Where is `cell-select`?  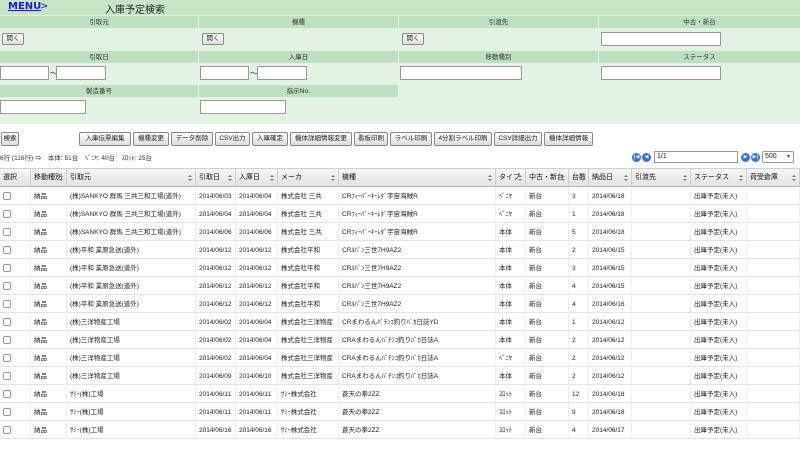 cell-select is located at coordinates (15, 232).